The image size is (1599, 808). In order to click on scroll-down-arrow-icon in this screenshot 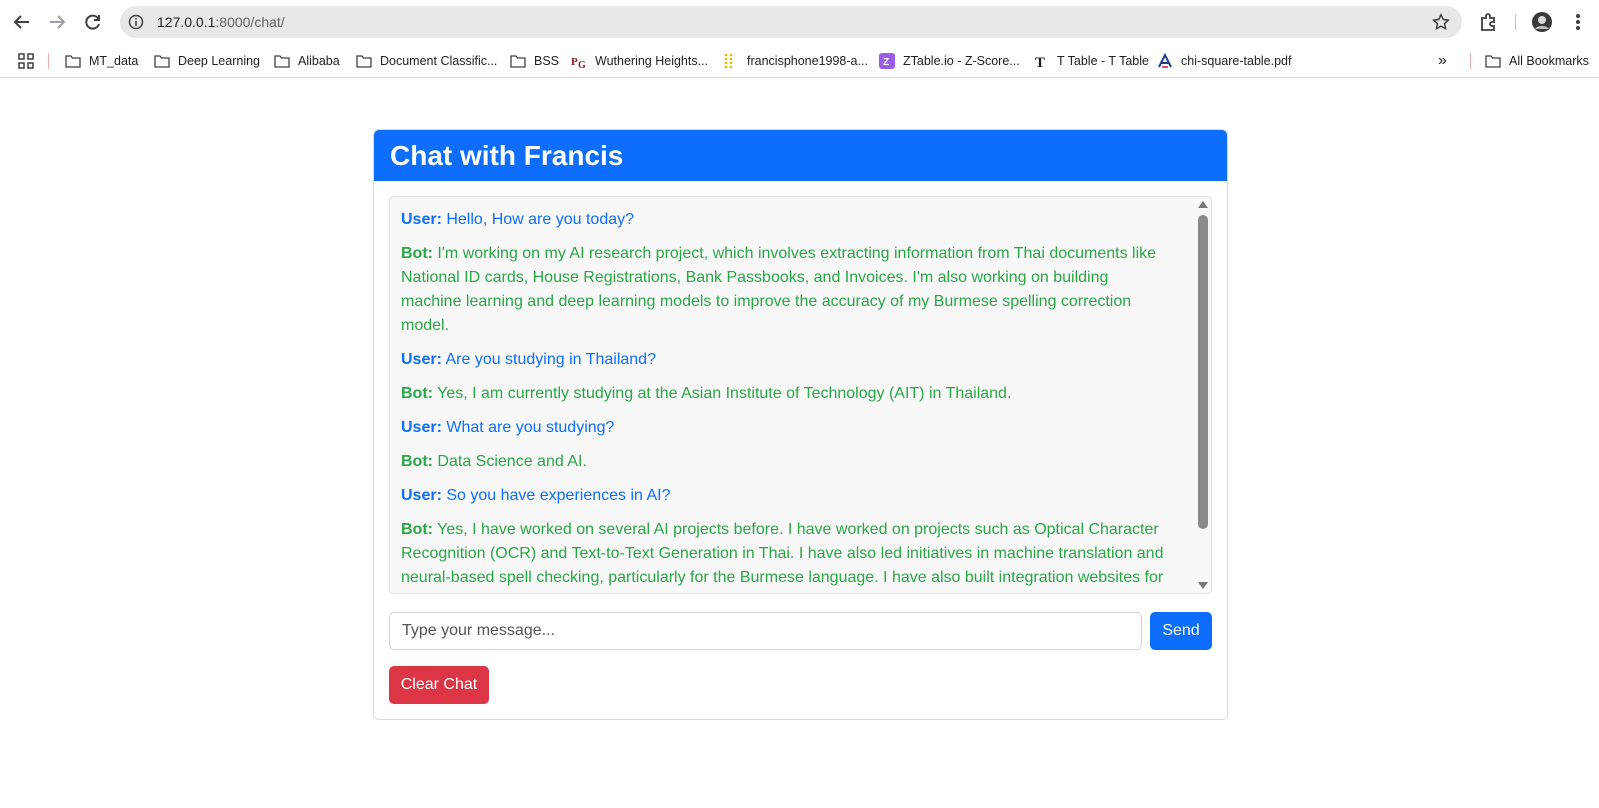, I will do `click(1203, 585)`.